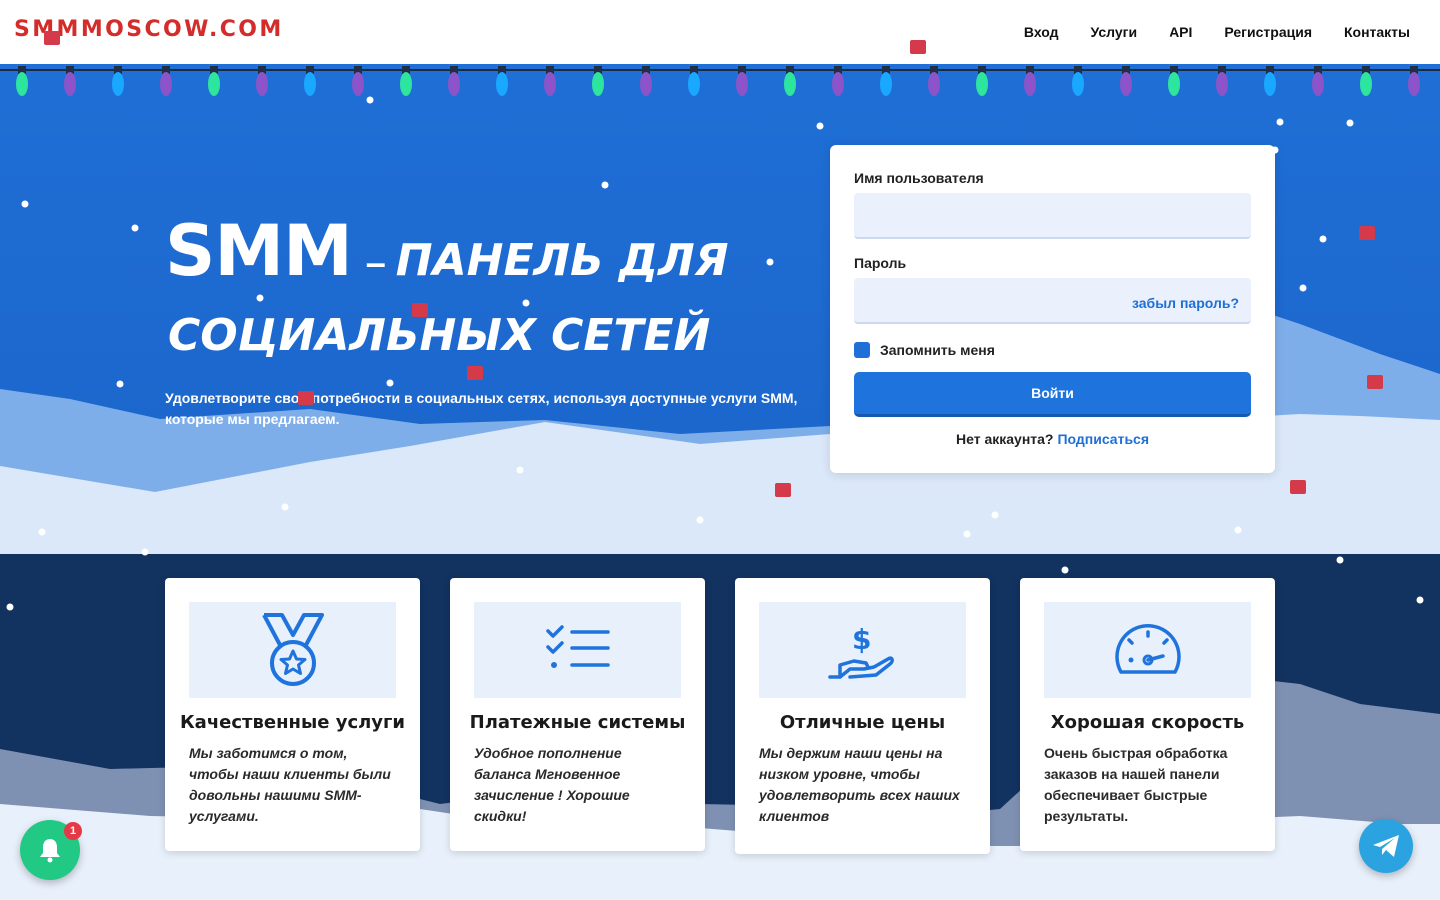 This screenshot has width=1440, height=900. Describe the element at coordinates (1217, 32) in the screenshot. I see `main-nav: Вход Услуги API Регистрация Контакты` at that location.